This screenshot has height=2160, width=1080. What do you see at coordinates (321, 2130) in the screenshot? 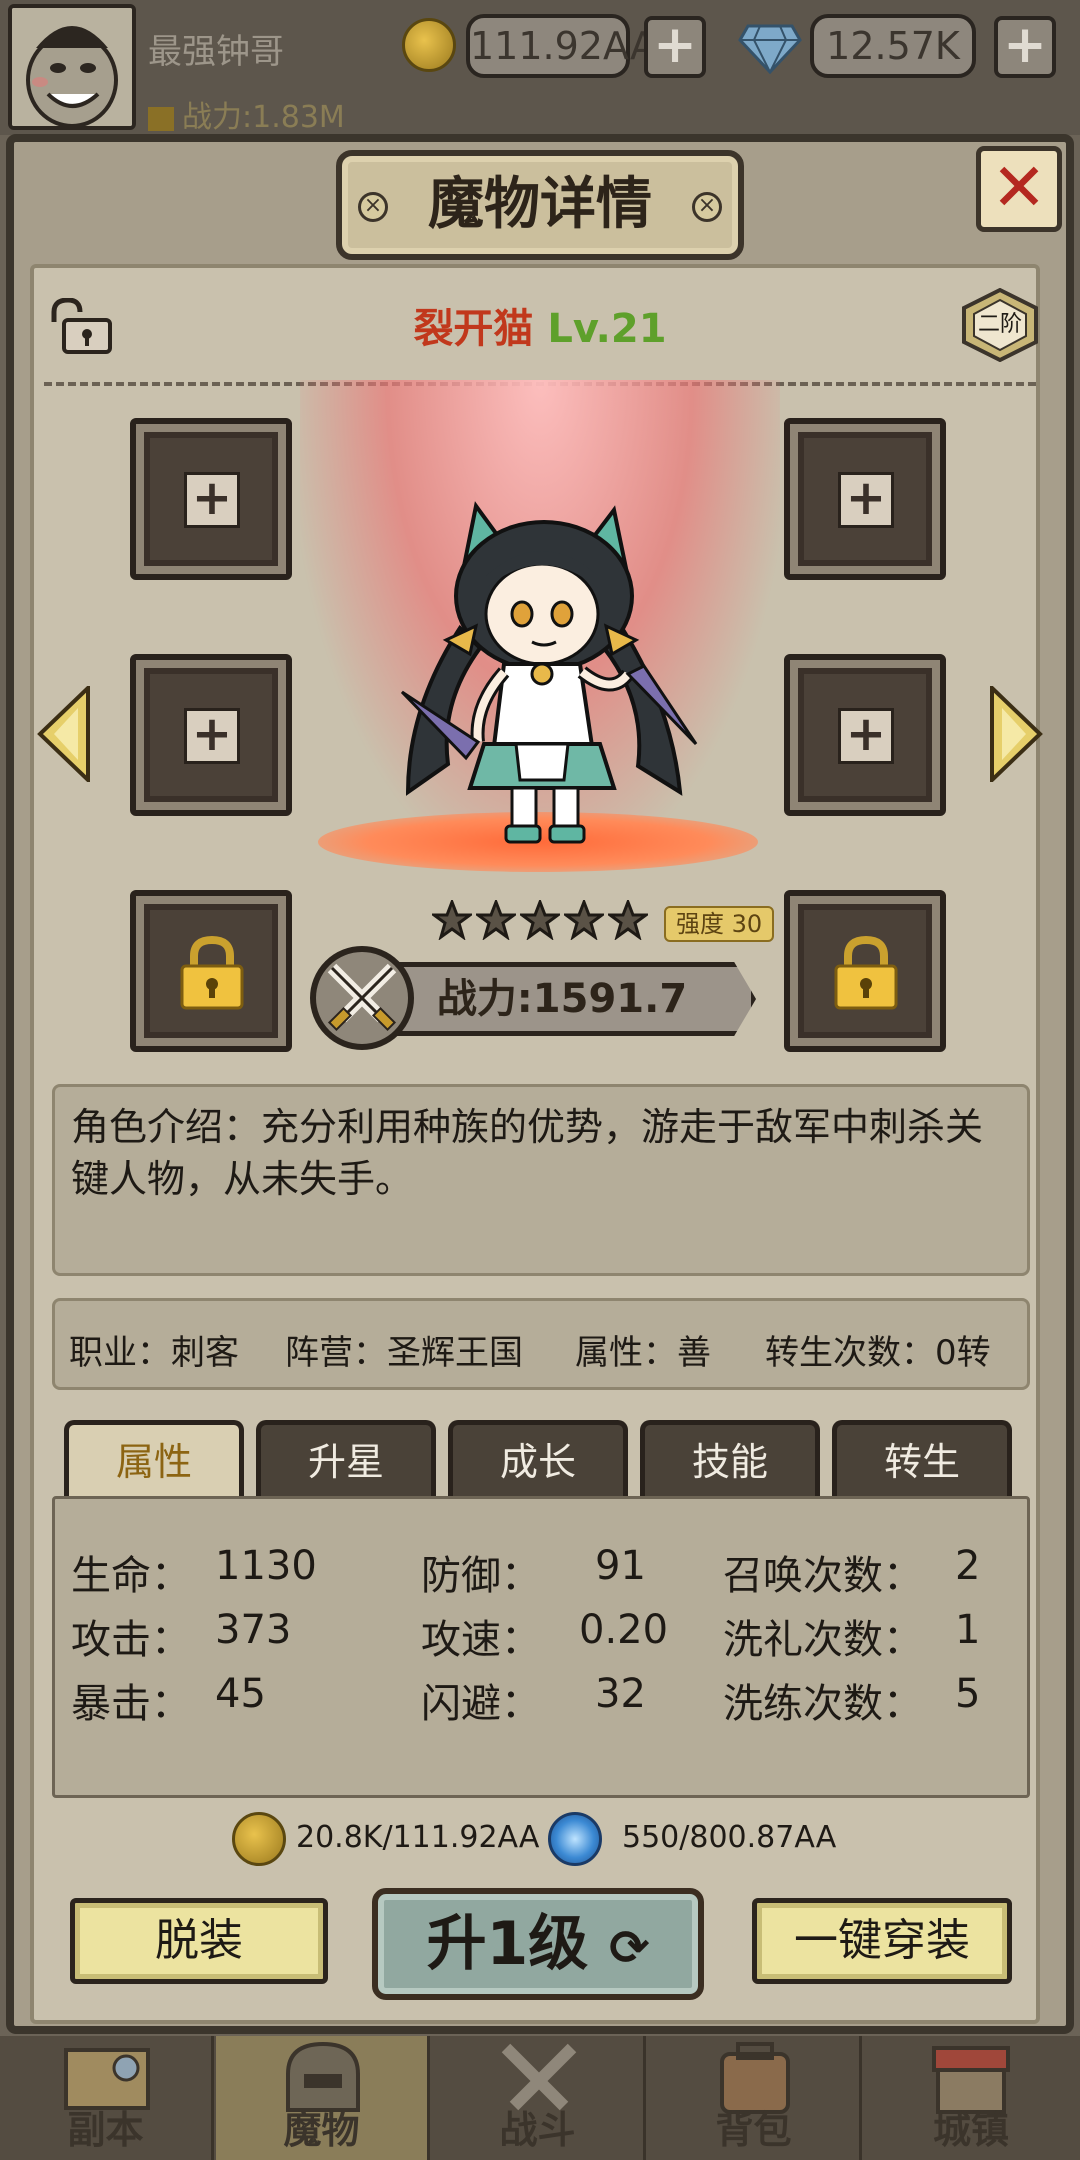
I see `nav-label: 魔物` at bounding box center [321, 2130].